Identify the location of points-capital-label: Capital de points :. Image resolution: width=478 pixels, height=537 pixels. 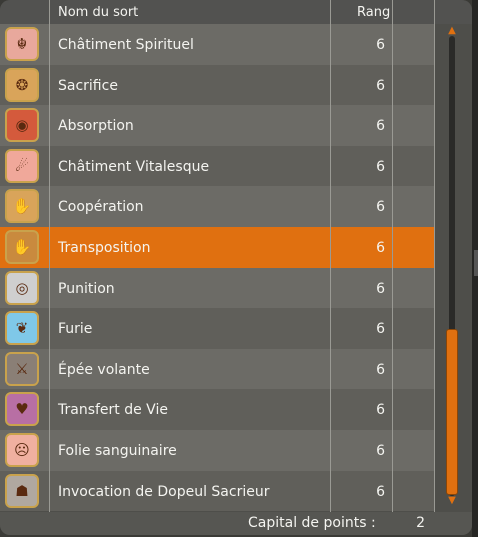
(312, 523).